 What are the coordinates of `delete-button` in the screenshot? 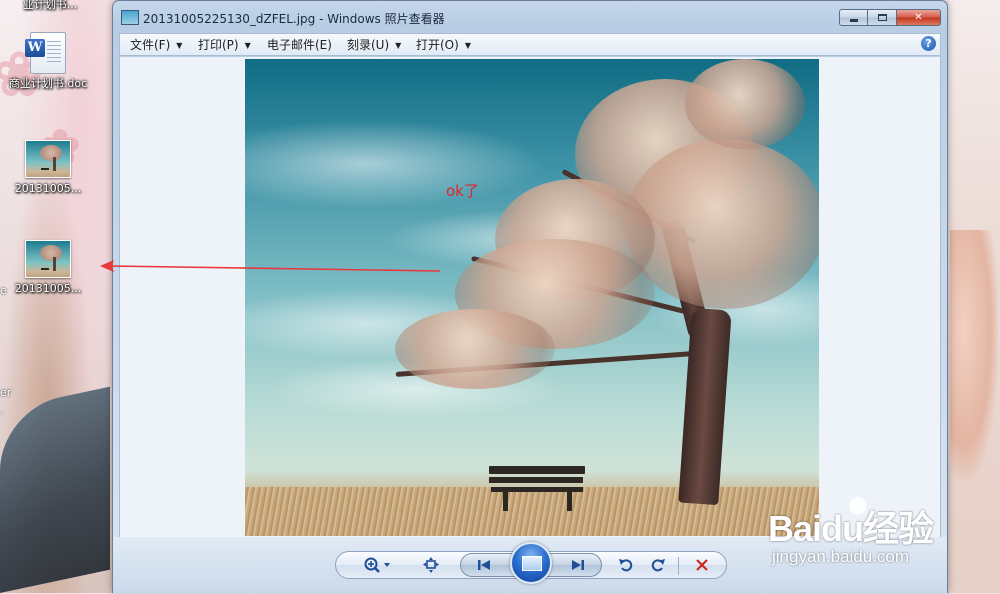 It's located at (702, 565).